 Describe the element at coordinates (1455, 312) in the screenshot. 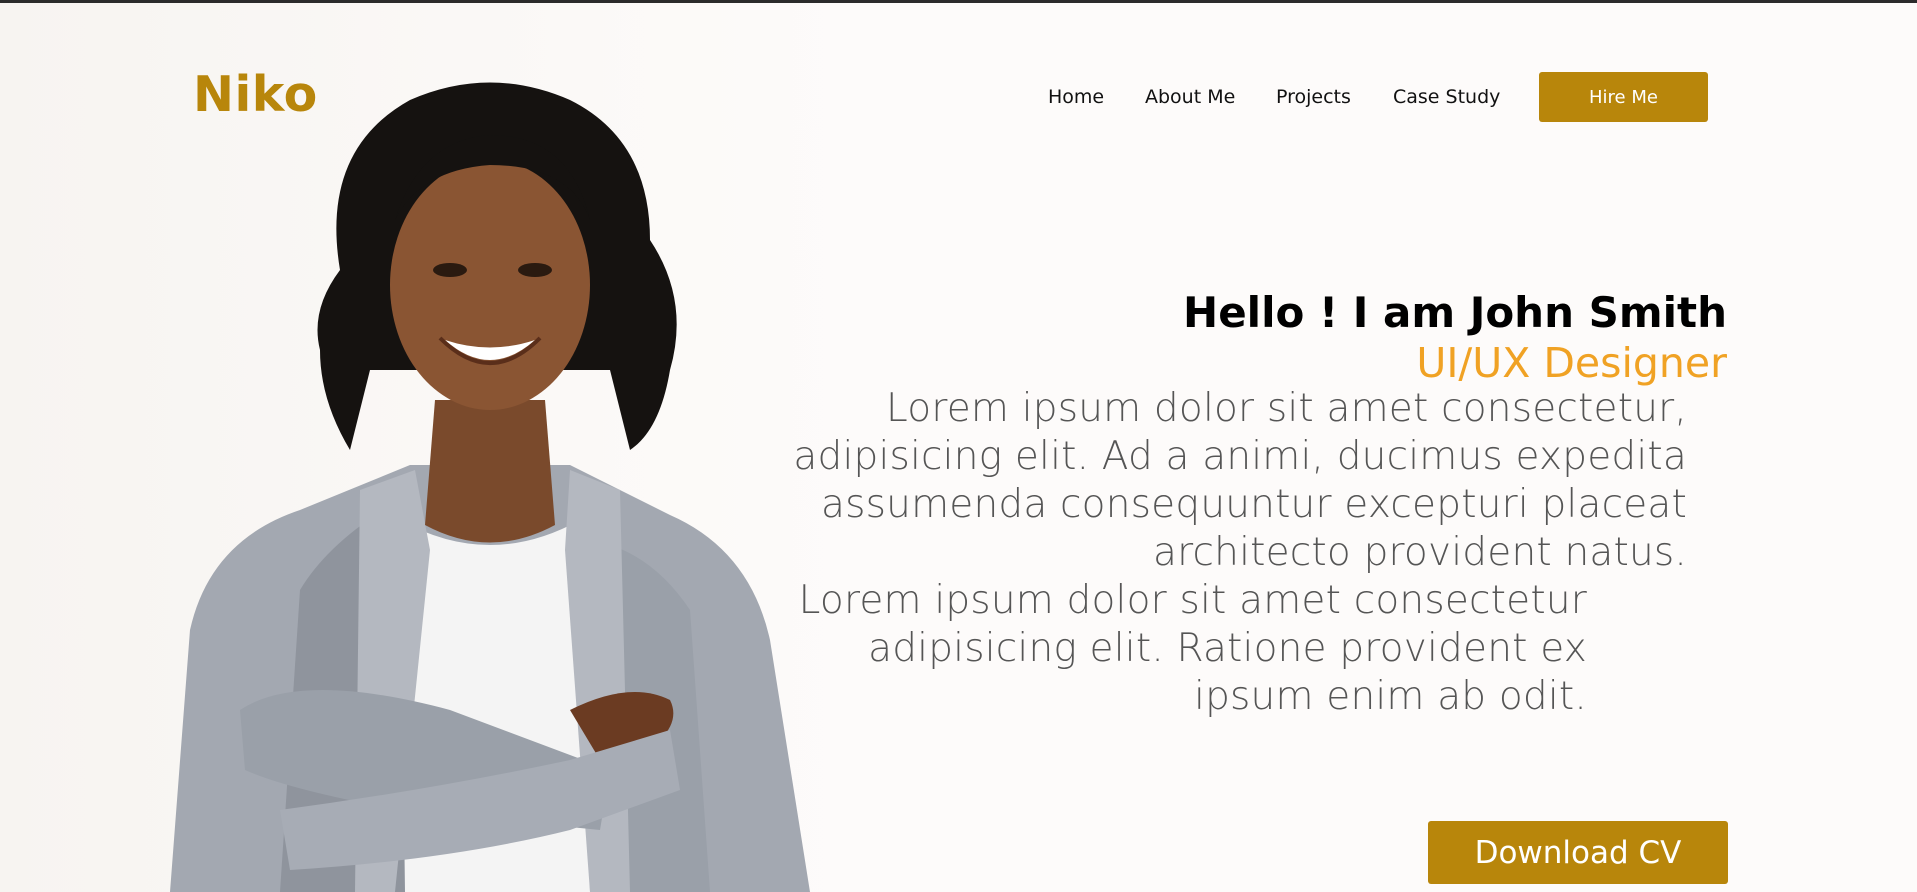

I see `hero-greeting: Hello ! I am John Smith` at that location.